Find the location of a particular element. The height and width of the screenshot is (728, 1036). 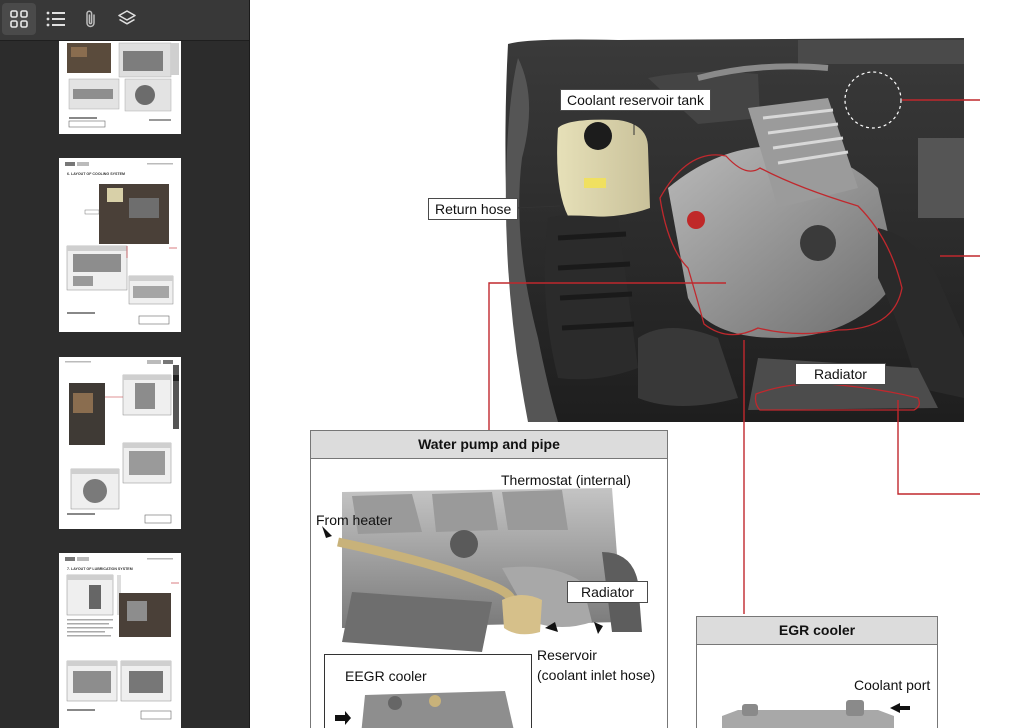

grid-icon is located at coordinates (19, 19).